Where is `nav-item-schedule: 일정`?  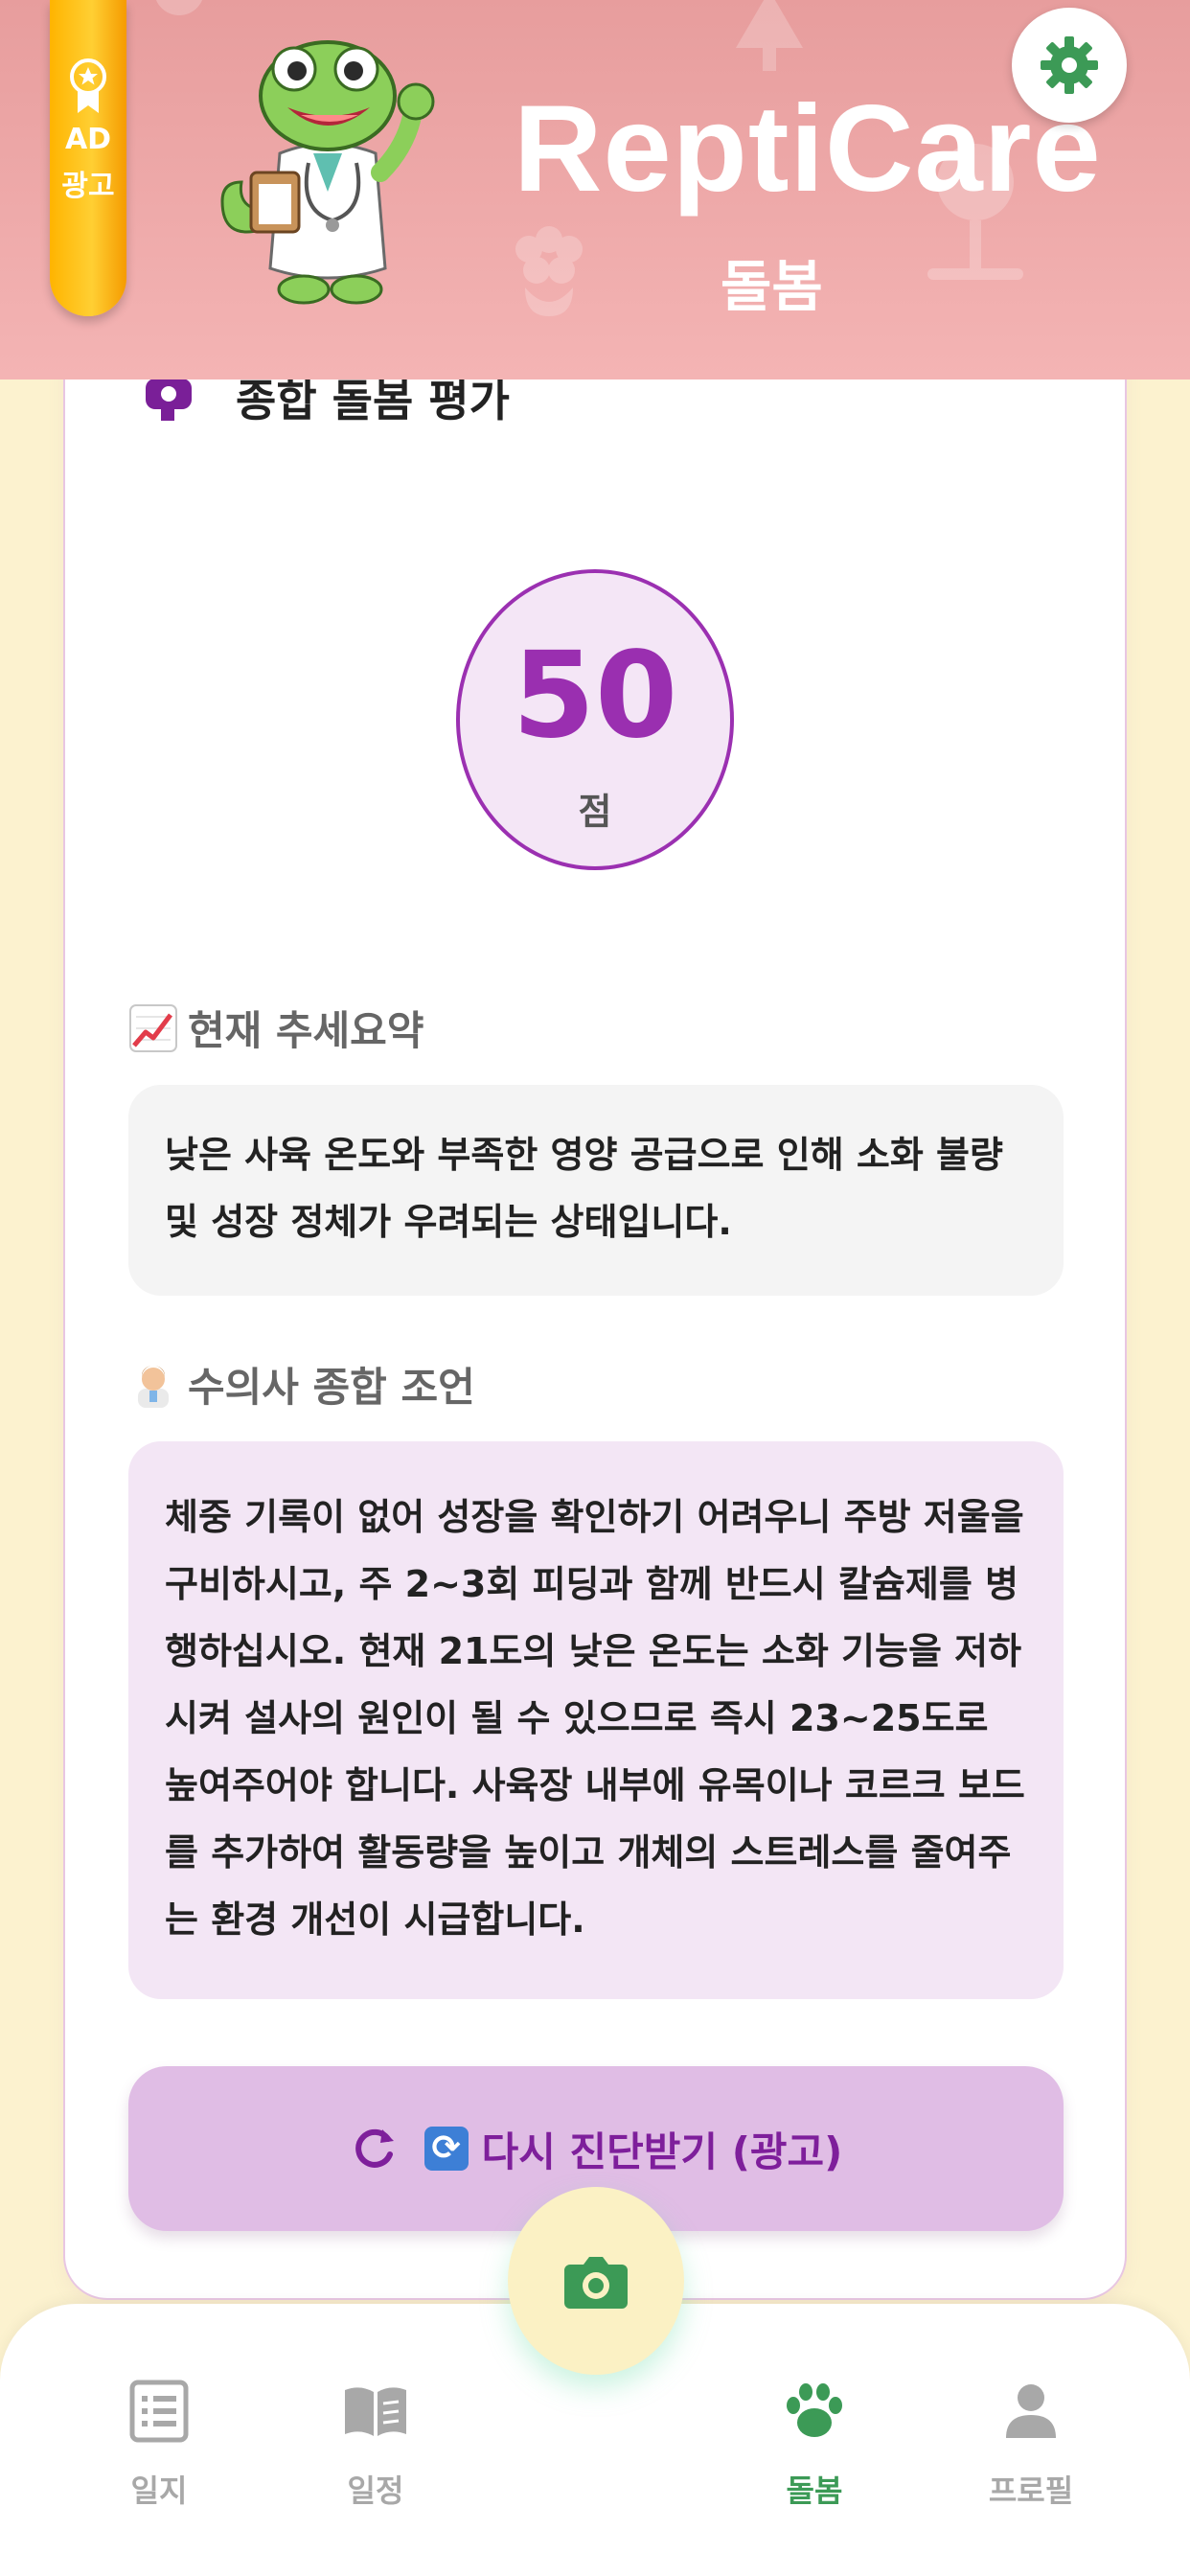
nav-item-schedule: 일정 is located at coordinates (375, 2444).